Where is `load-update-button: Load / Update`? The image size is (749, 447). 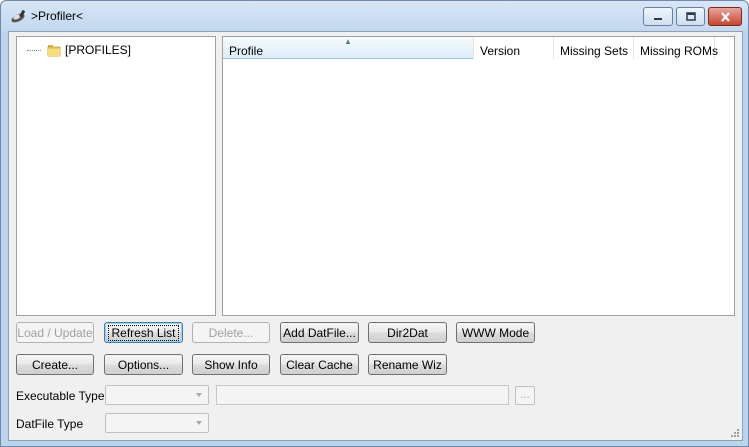
load-update-button: Load / Update is located at coordinates (55, 332).